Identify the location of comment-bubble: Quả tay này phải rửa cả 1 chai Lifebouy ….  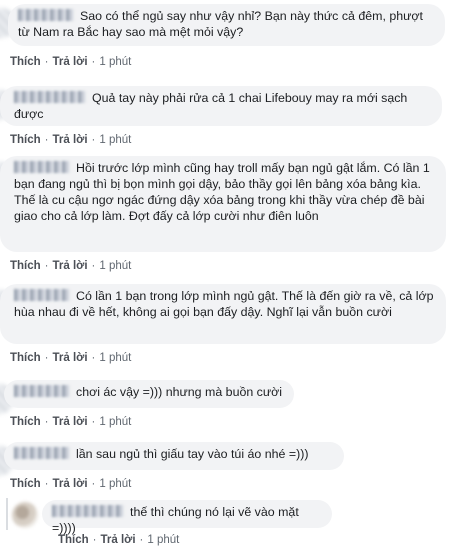
(221, 106).